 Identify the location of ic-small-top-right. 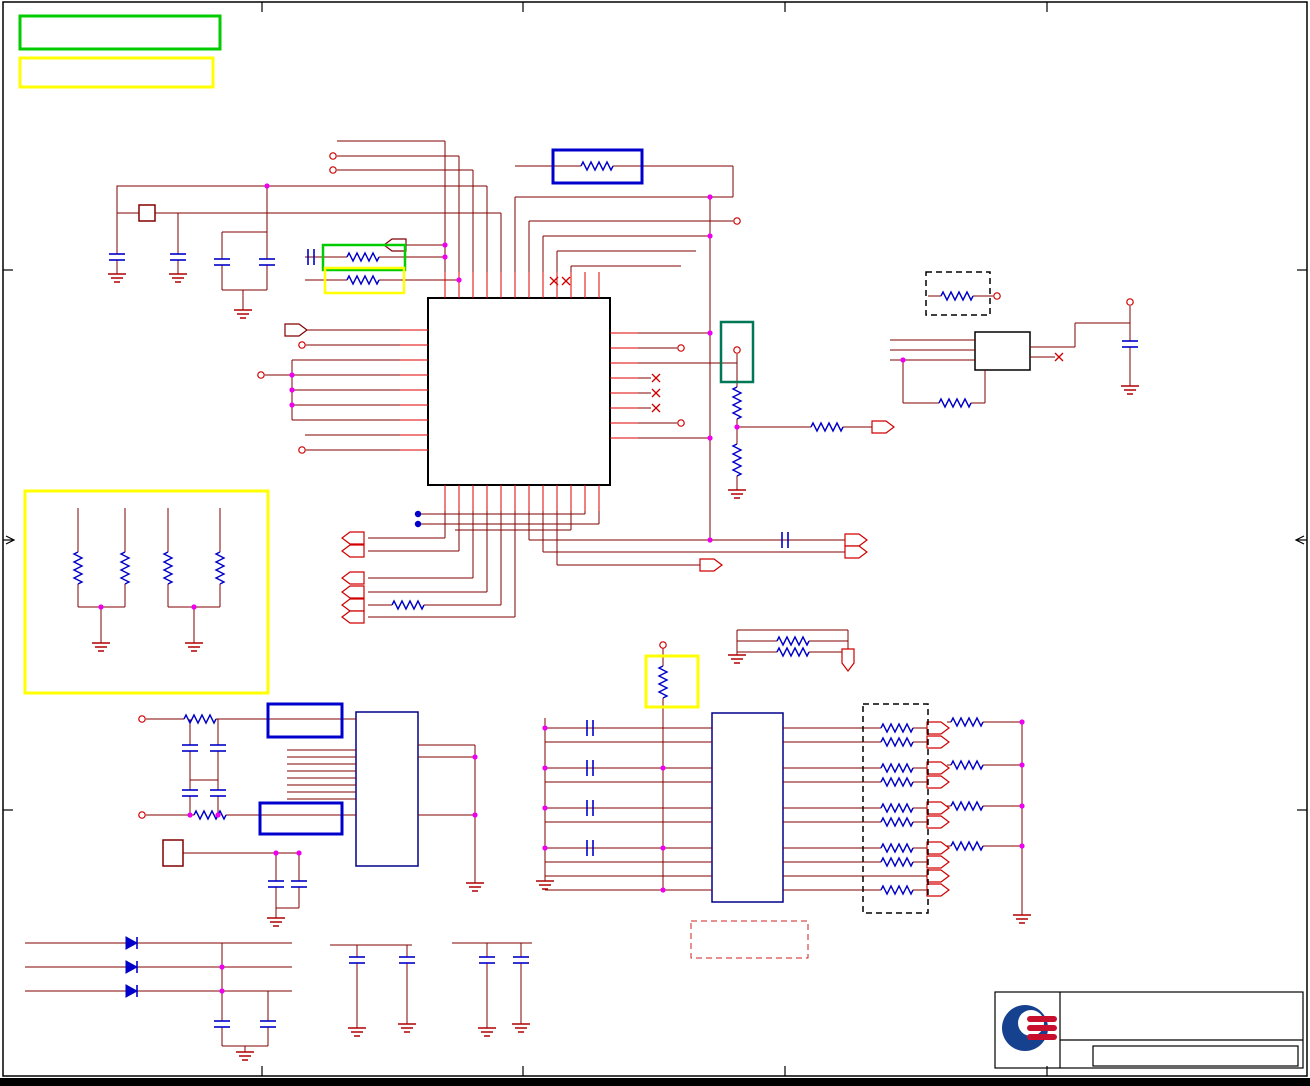
(1002, 351).